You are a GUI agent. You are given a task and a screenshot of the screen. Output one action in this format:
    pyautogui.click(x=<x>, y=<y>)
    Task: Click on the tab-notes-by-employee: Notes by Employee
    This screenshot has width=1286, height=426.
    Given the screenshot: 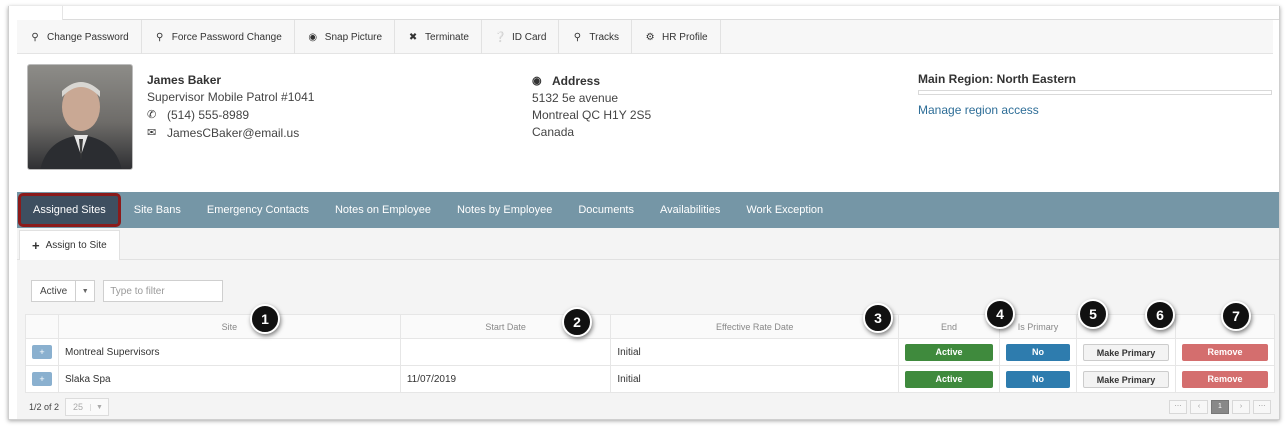 What is the action you would take?
    pyautogui.click(x=504, y=210)
    